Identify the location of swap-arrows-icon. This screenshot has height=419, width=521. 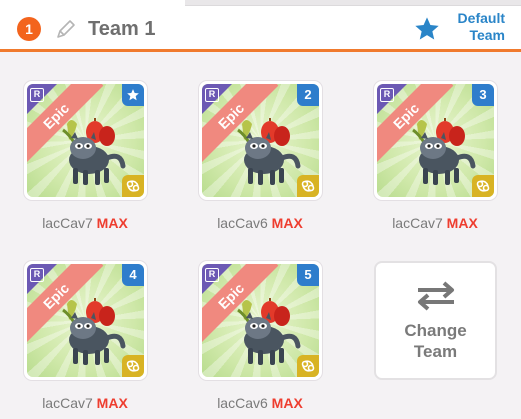
(435, 296).